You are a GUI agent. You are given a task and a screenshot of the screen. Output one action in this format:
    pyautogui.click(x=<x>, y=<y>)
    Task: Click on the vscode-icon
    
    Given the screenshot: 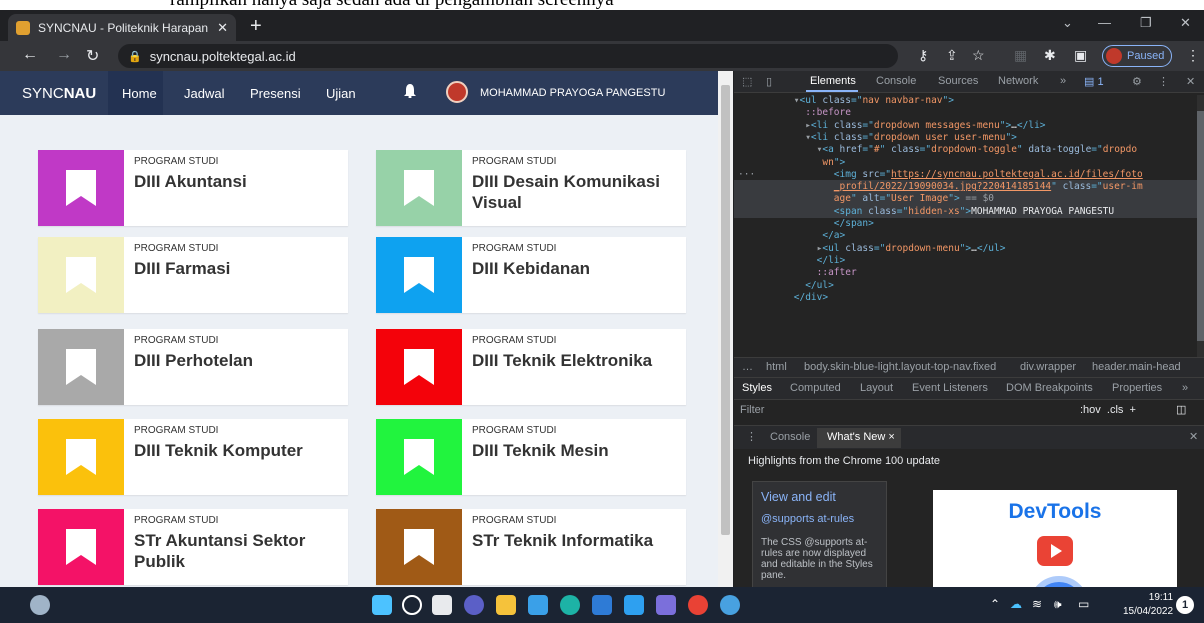 What is the action you would take?
    pyautogui.click(x=634, y=605)
    